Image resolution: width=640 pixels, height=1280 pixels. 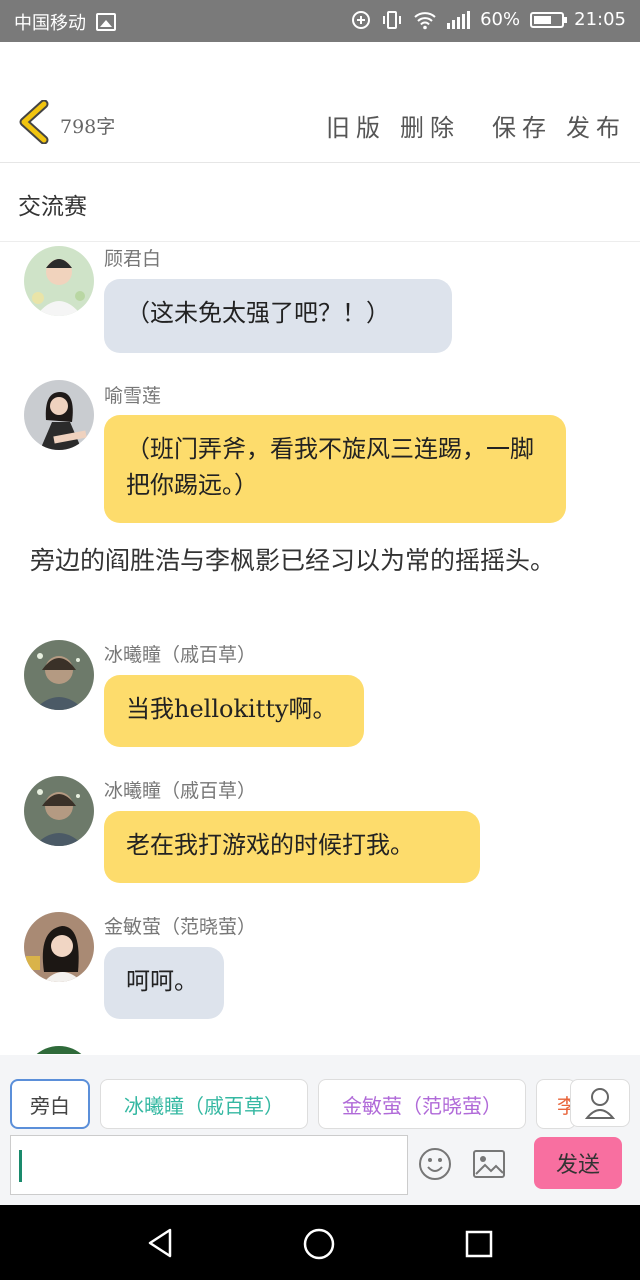 What do you see at coordinates (88, 127) in the screenshot?
I see `word-count: 798字` at bounding box center [88, 127].